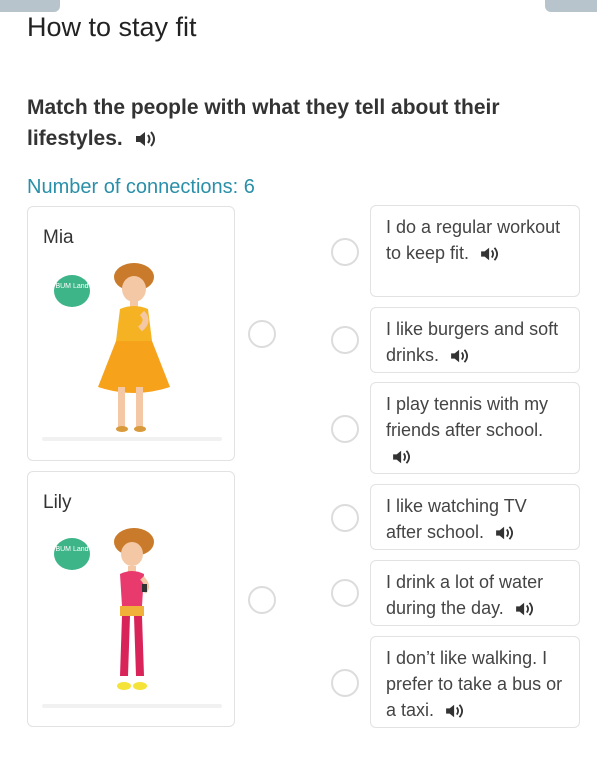 The height and width of the screenshot is (778, 597). What do you see at coordinates (472, 342) in the screenshot?
I see `statement-text: I like burgers and soft drinks.` at bounding box center [472, 342].